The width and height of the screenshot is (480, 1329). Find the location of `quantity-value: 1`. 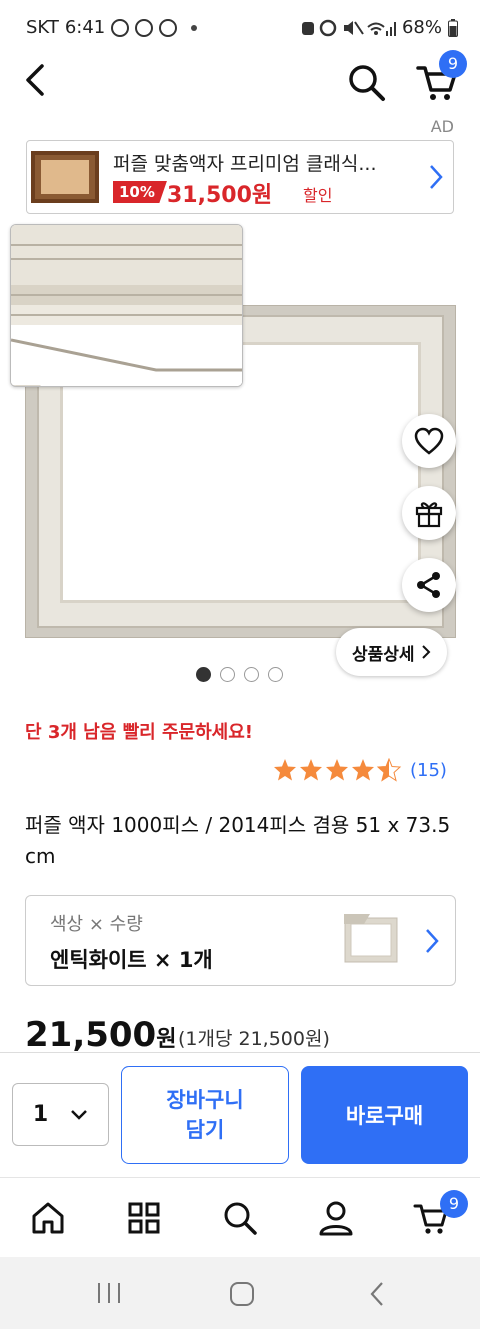

quantity-value: 1 is located at coordinates (40, 1114).